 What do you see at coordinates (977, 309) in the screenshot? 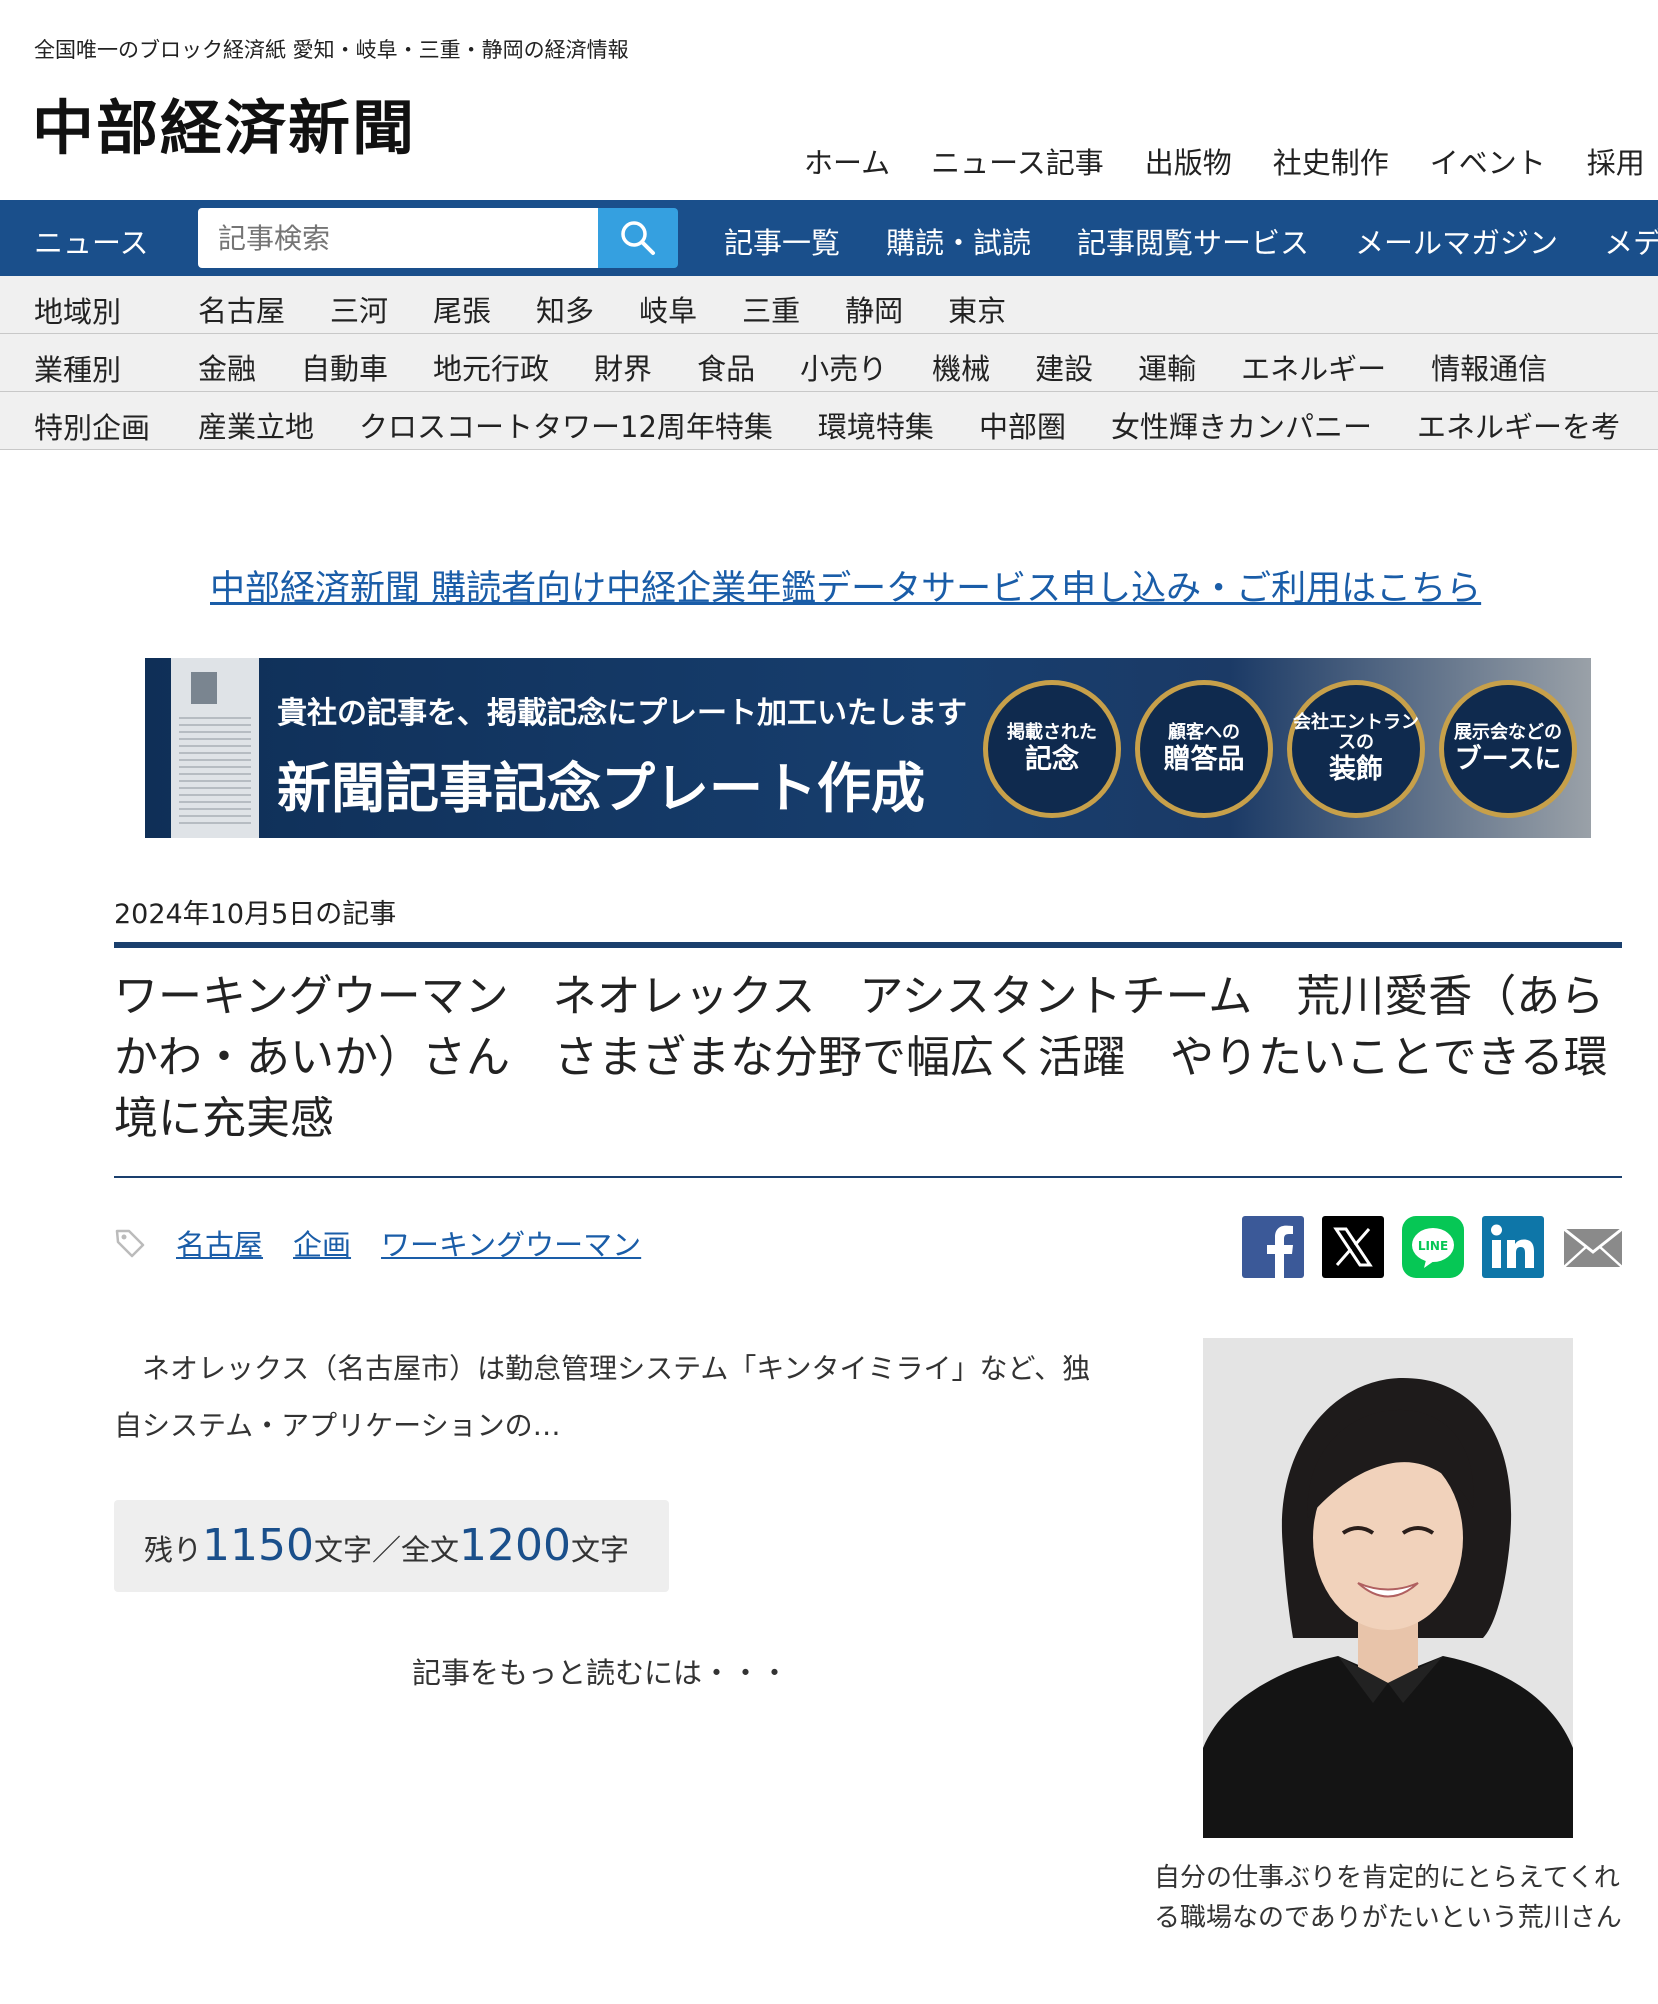
I see `region-tokyo: 東京` at bounding box center [977, 309].